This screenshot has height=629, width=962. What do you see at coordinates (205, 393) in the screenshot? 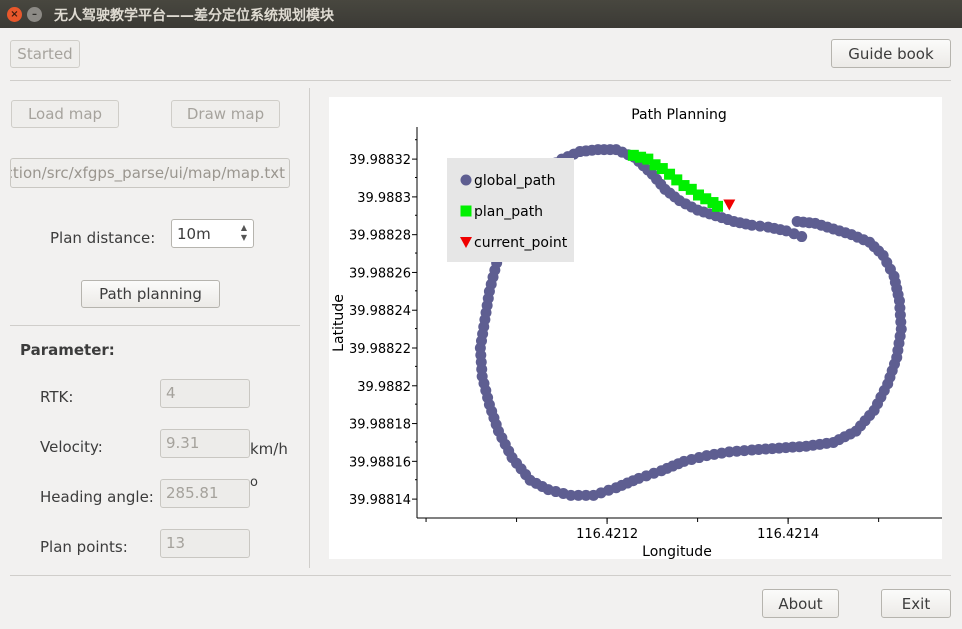
I see `rtk-field: 4` at bounding box center [205, 393].